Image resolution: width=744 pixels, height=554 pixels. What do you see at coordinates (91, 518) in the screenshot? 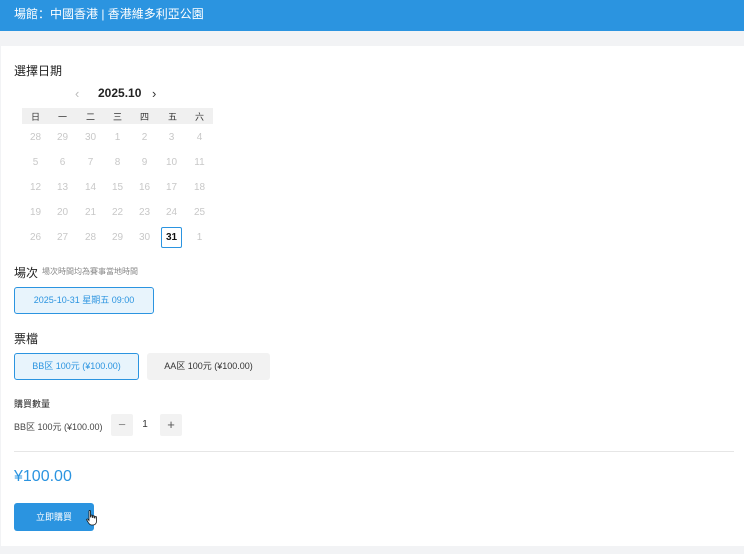
I see `hand-cursor-icon` at bounding box center [91, 518].